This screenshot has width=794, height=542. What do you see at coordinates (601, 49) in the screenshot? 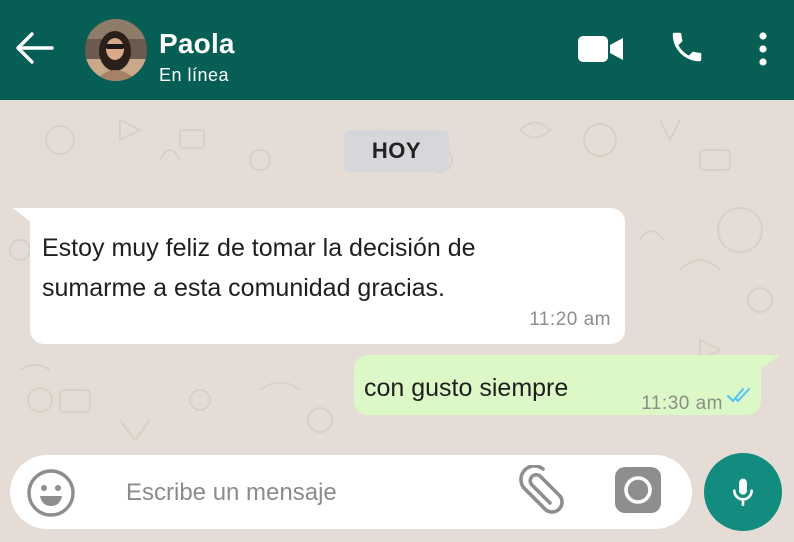
I see `video-call-icon` at bounding box center [601, 49].